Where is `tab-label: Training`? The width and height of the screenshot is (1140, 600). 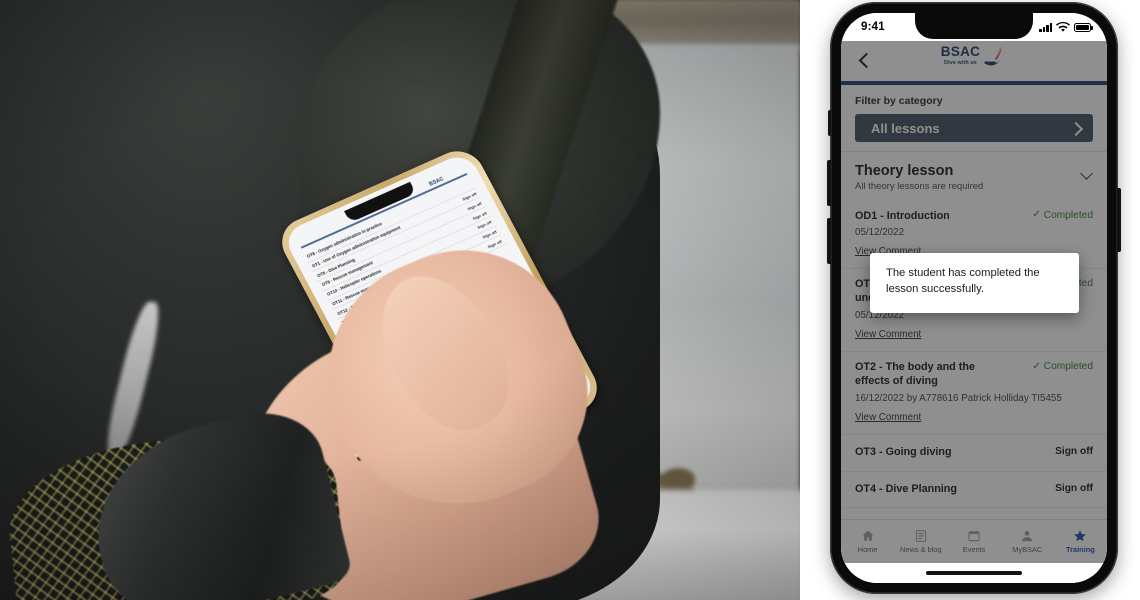
tab-label: Training is located at coordinates (1080, 549).